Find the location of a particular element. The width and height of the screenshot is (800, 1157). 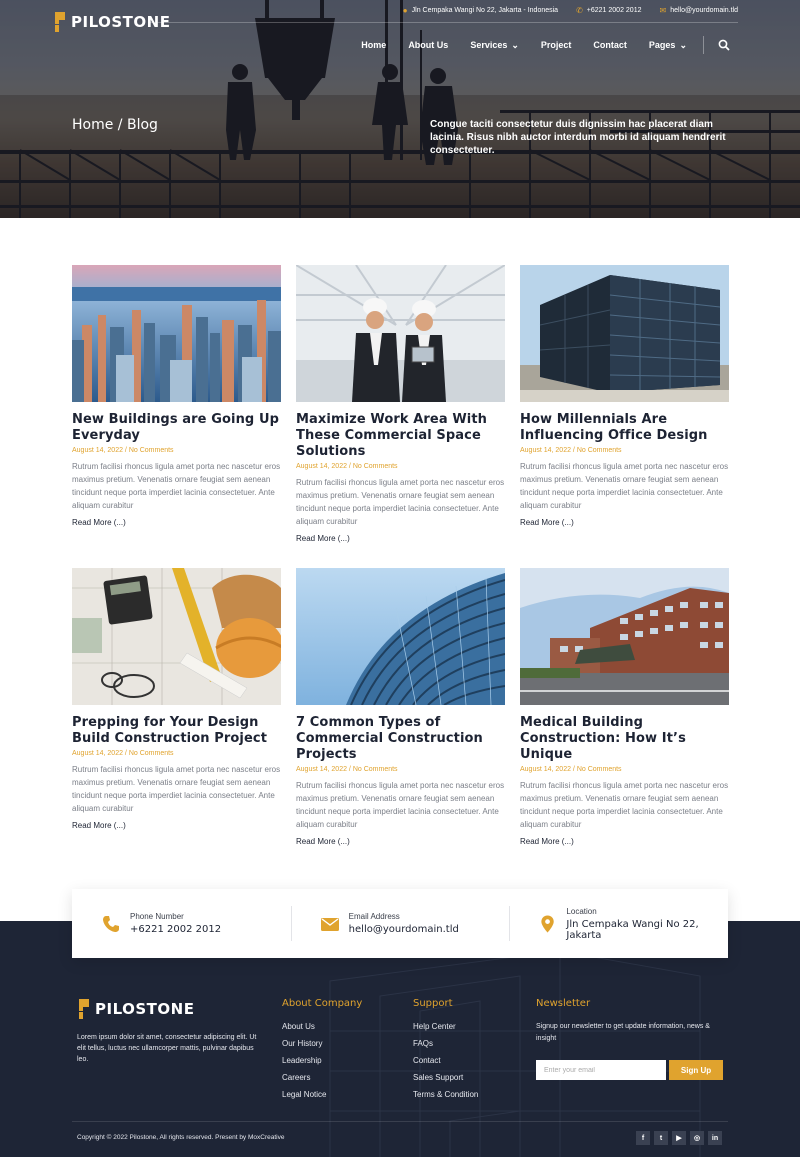

footer-link-legal-notice: Legal Notice is located at coordinates (322, 1099).